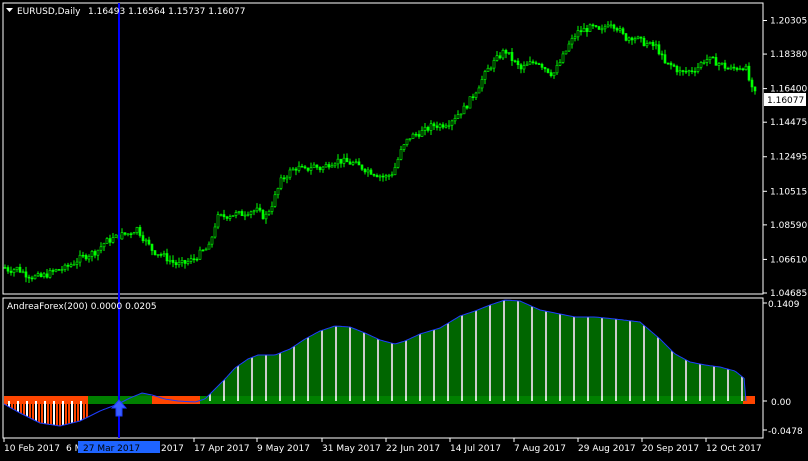  I want to click on price-level-label: 1.06610, so click(788, 260).